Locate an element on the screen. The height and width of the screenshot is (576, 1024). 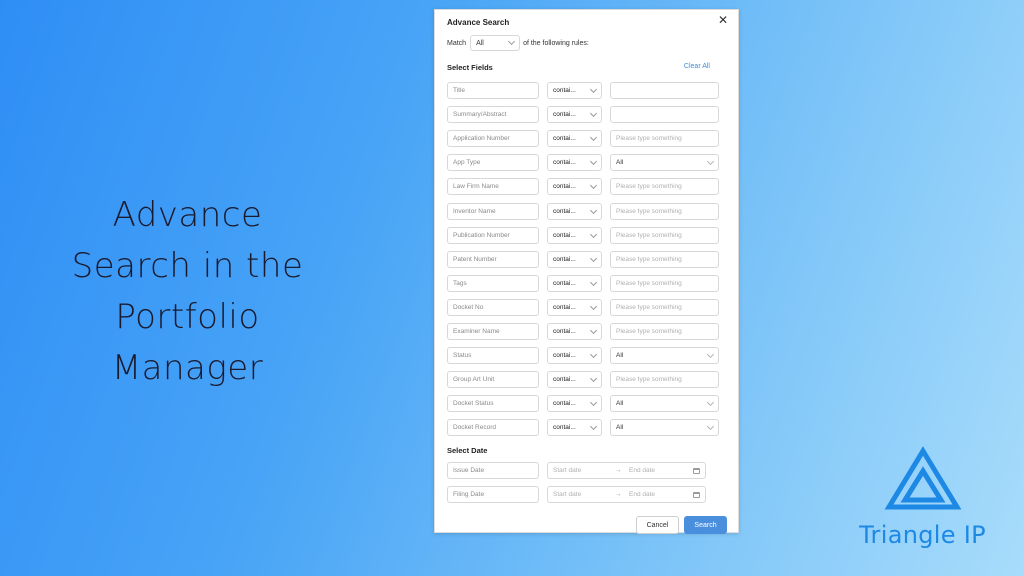
field-name-value: Docket Record is located at coordinates (474, 427).